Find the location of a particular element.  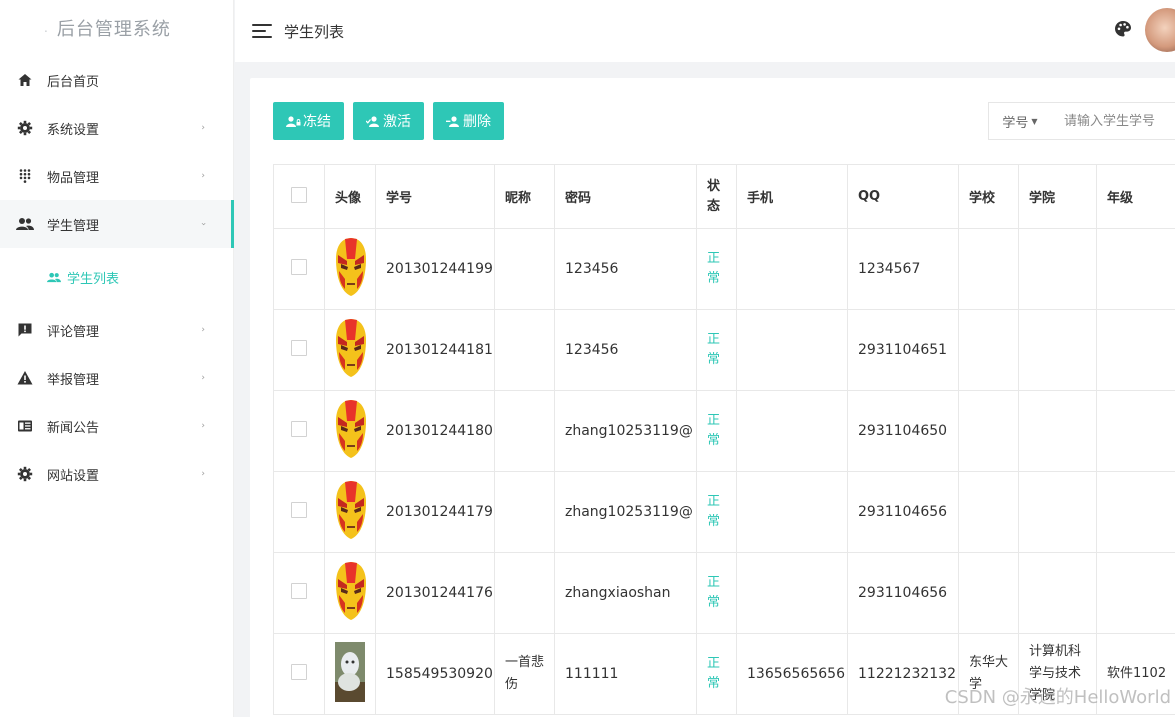

menu-toggle-icon is located at coordinates (262, 31).